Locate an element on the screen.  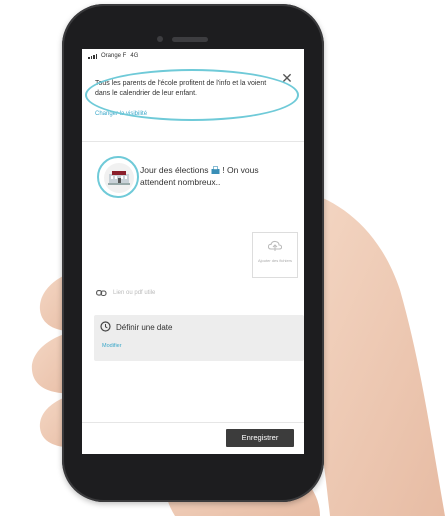
save-button: Enregistrer is located at coordinates (260, 438).